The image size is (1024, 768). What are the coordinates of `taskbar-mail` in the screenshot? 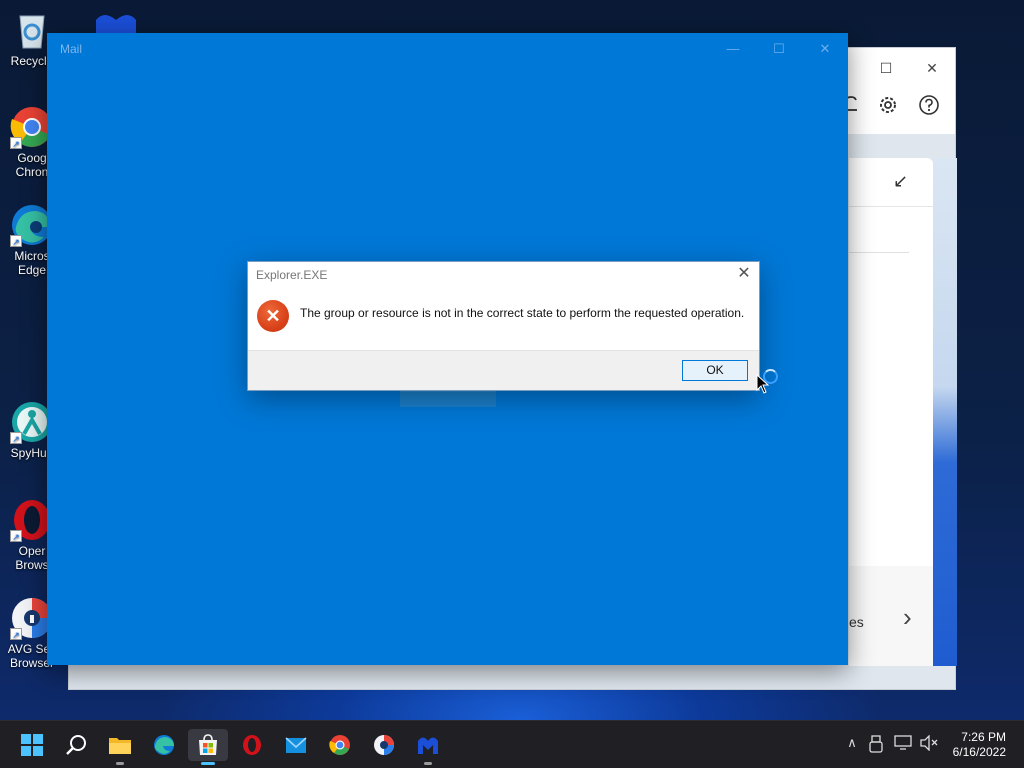 It's located at (296, 745).